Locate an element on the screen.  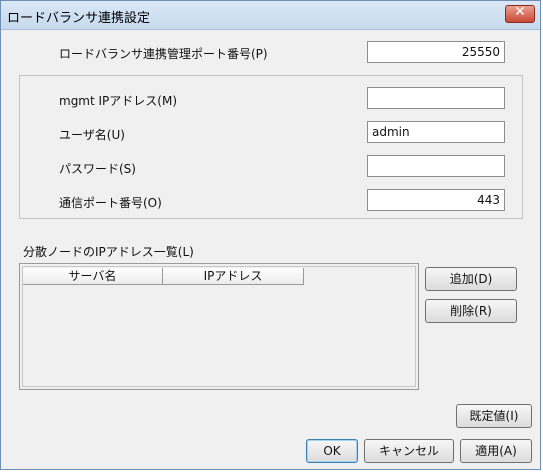
column-header-server-name: サーバ名 is located at coordinates (93, 276).